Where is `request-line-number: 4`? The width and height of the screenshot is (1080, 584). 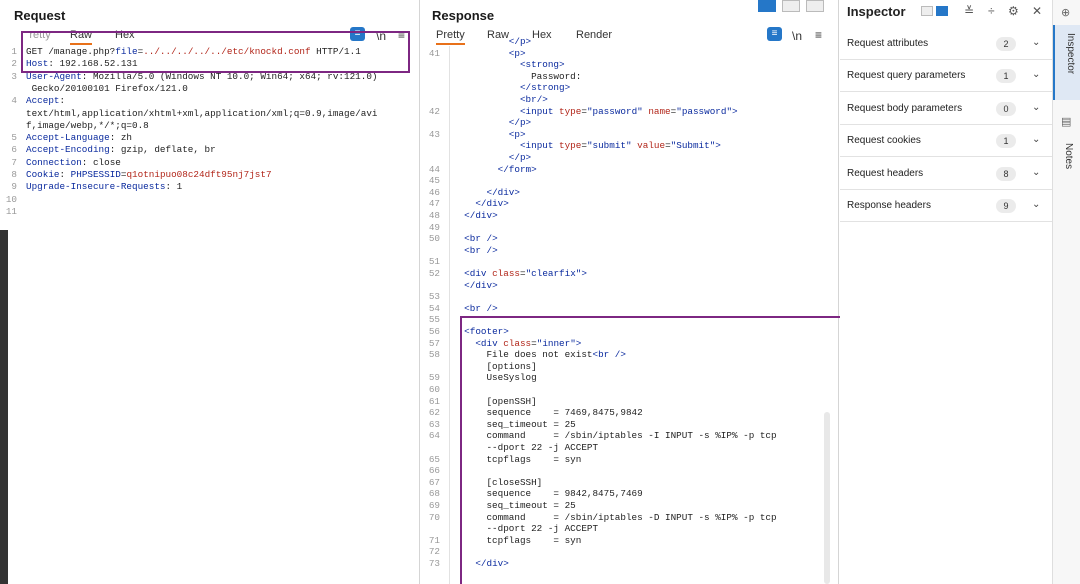
request-line-number: 4 is located at coordinates (14, 101).